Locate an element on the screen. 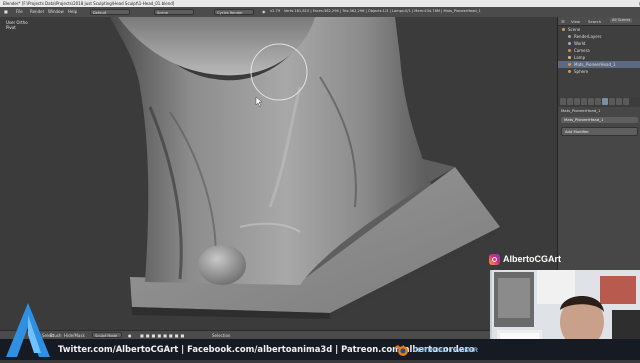  menu-window: Window is located at coordinates (56, 11).